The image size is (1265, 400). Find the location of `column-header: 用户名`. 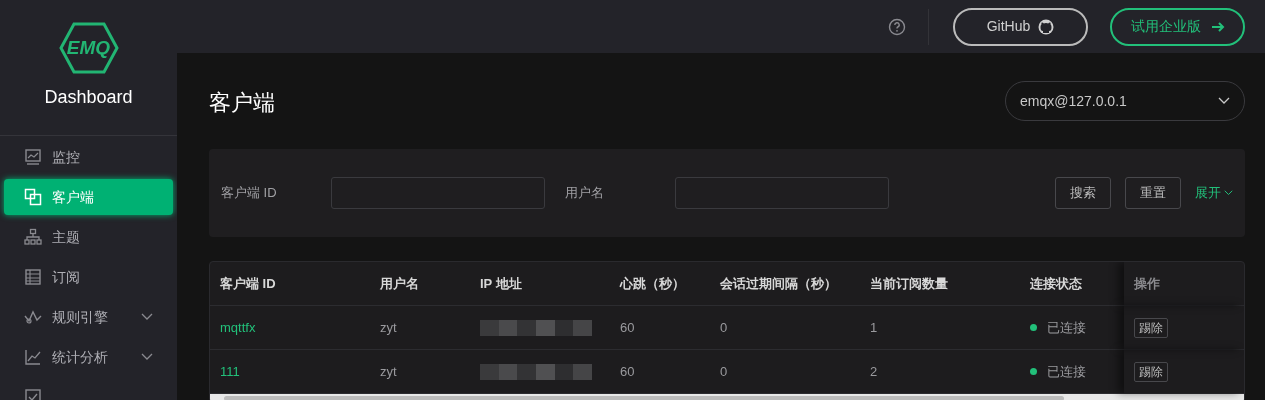

column-header: 用户名 is located at coordinates (399, 283).